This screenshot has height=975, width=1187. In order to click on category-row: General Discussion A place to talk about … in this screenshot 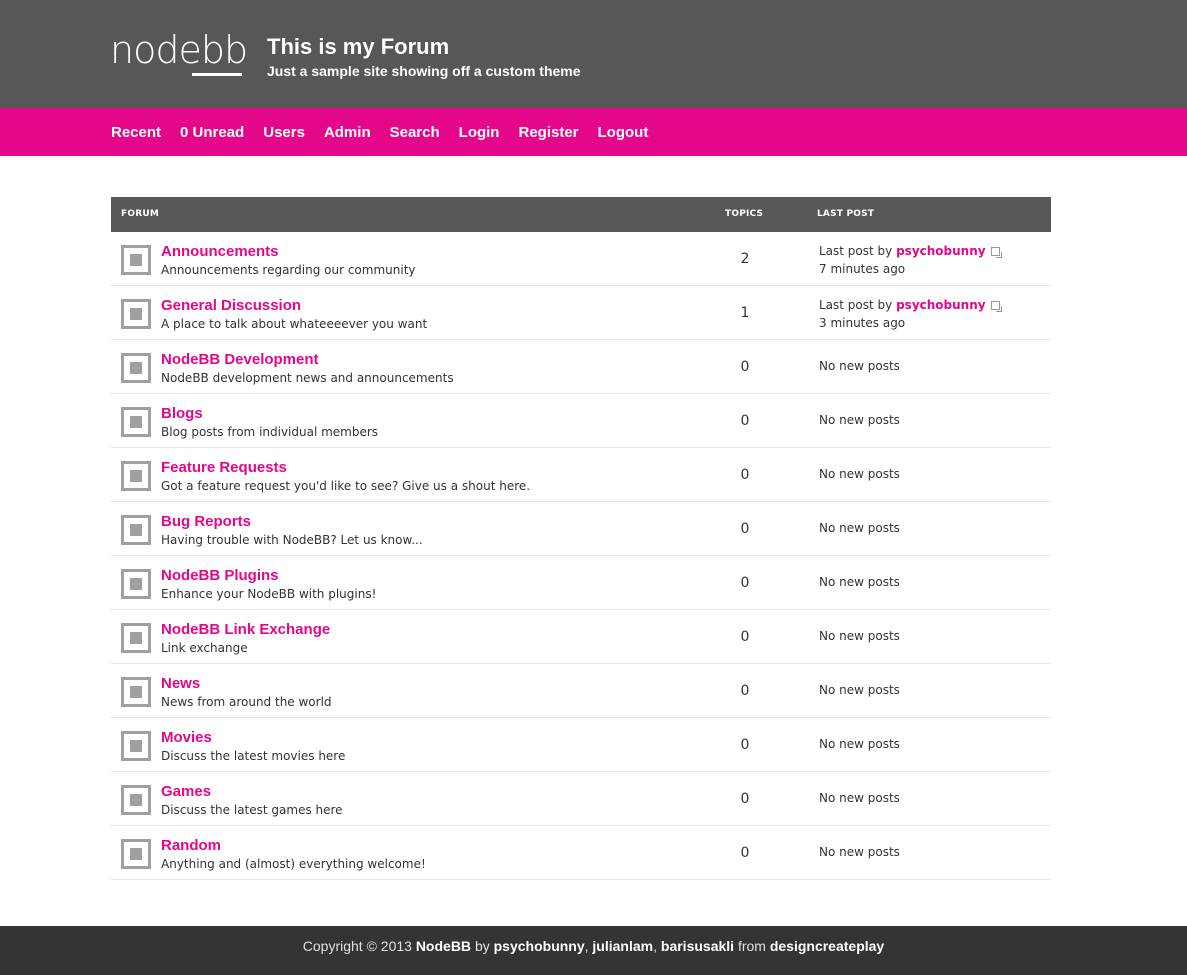, I will do `click(581, 313)`.